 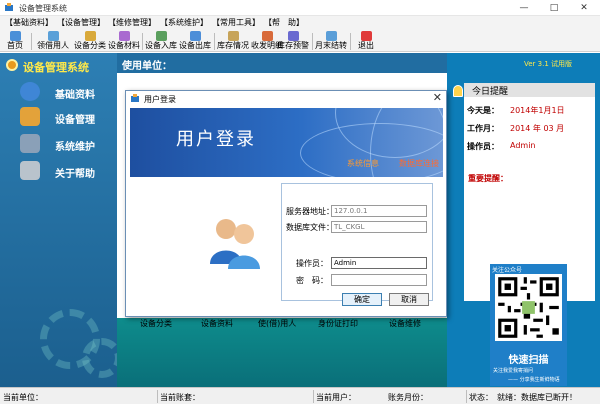 What do you see at coordinates (161, 36) in the screenshot?
I see `stock-in-icon` at bounding box center [161, 36].